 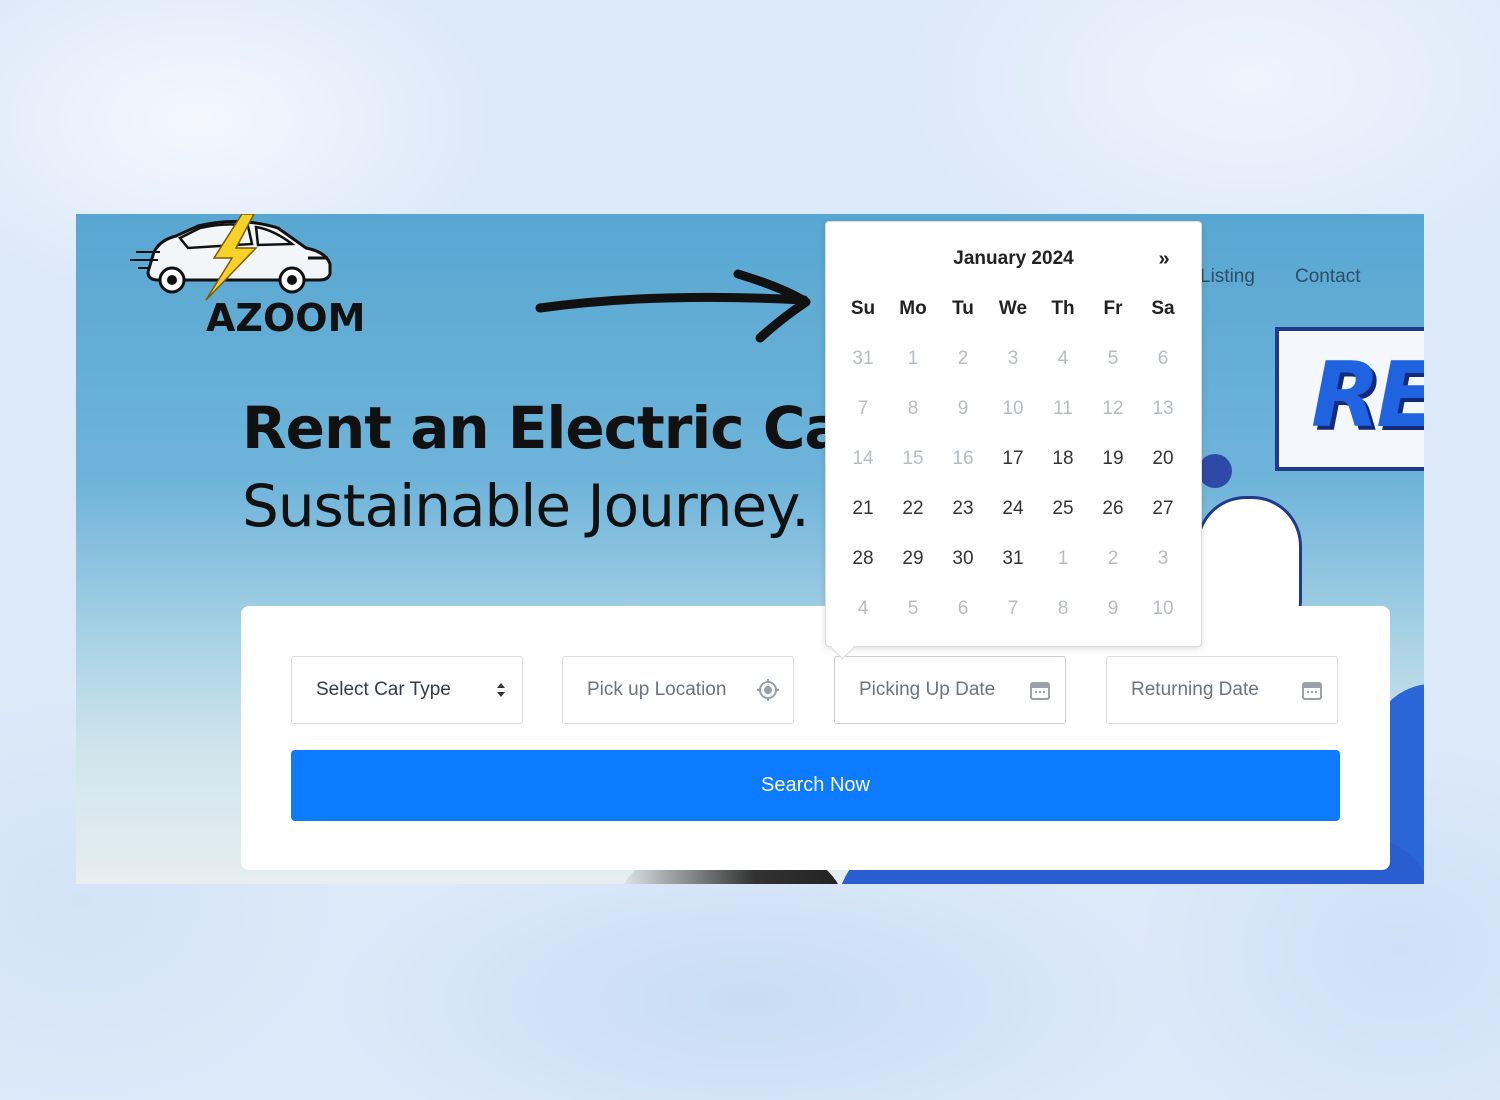 I want to click on datepicker-day-disabled: 12, so click(x=1113, y=408).